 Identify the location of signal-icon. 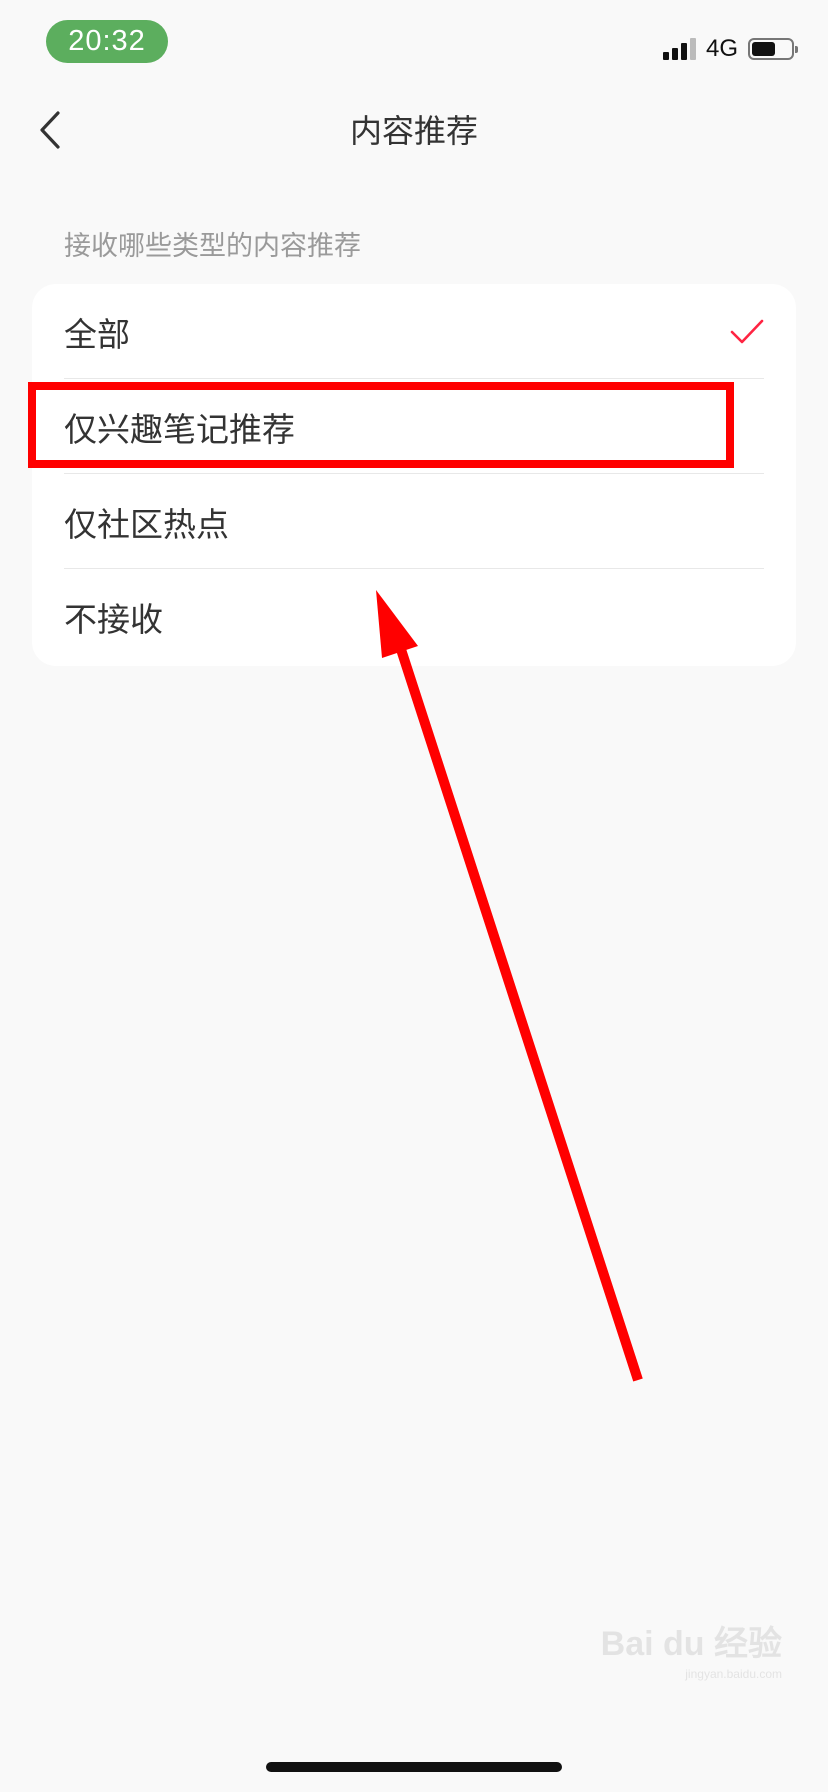
(679, 49).